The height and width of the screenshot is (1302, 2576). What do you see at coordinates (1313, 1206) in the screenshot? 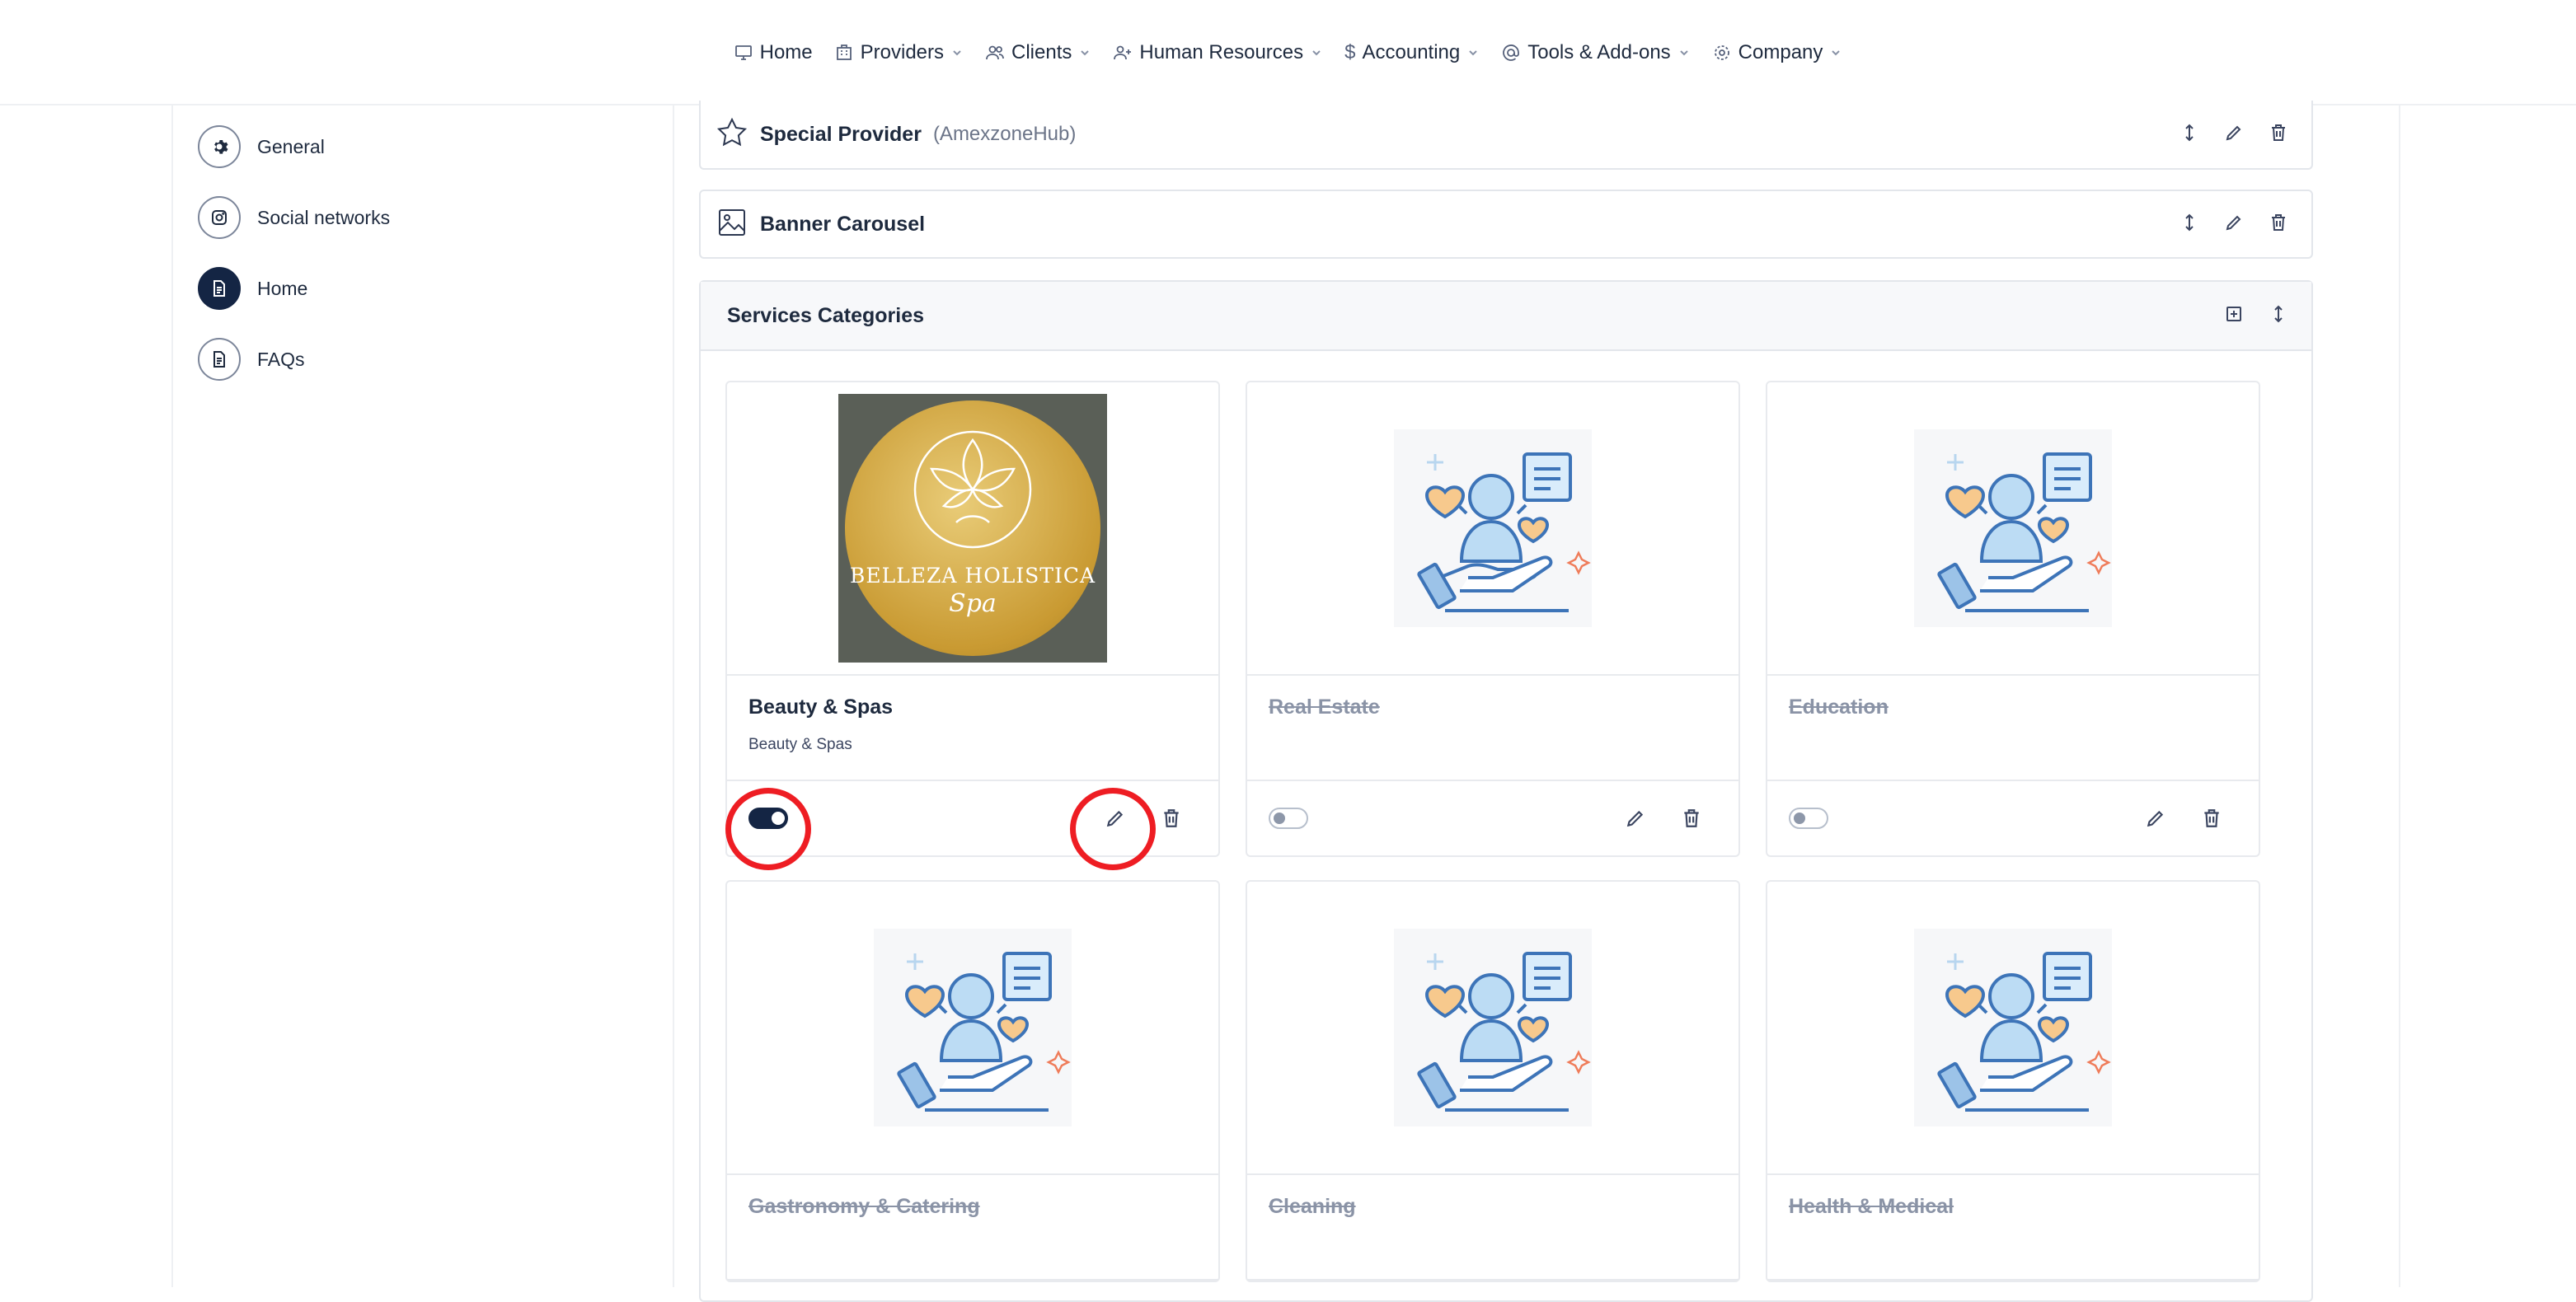
I see `card-title: Cleaning` at bounding box center [1313, 1206].